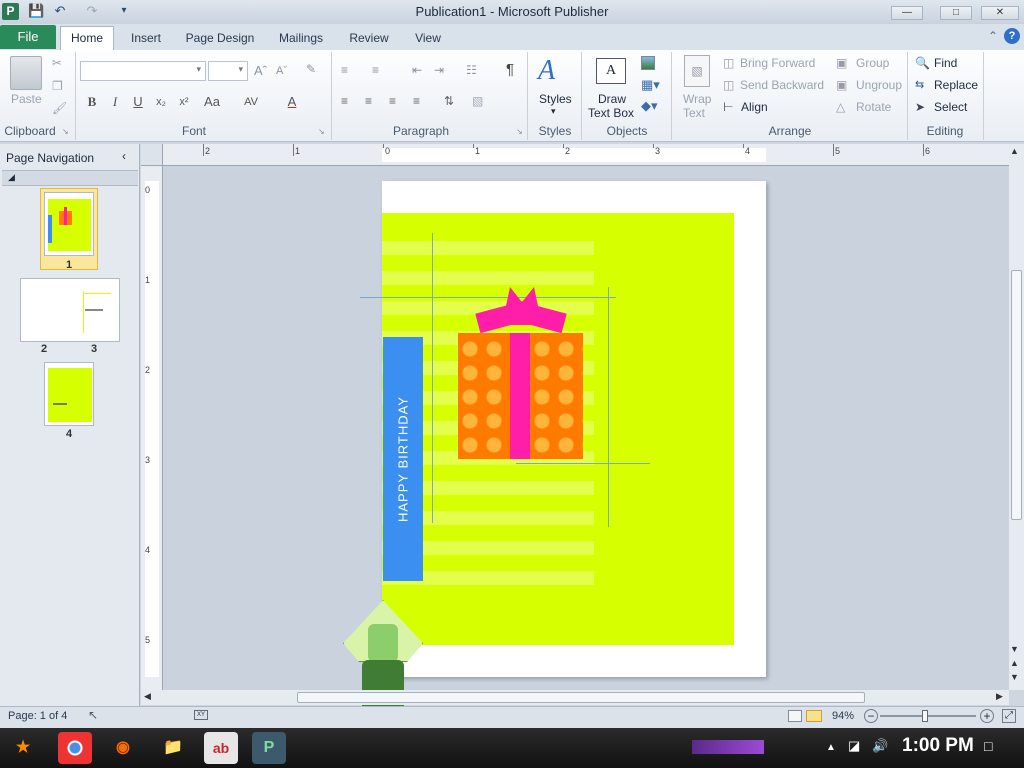 This screenshot has width=1024, height=768. What do you see at coordinates (26, 99) in the screenshot?
I see `paste-button: Paste` at bounding box center [26, 99].